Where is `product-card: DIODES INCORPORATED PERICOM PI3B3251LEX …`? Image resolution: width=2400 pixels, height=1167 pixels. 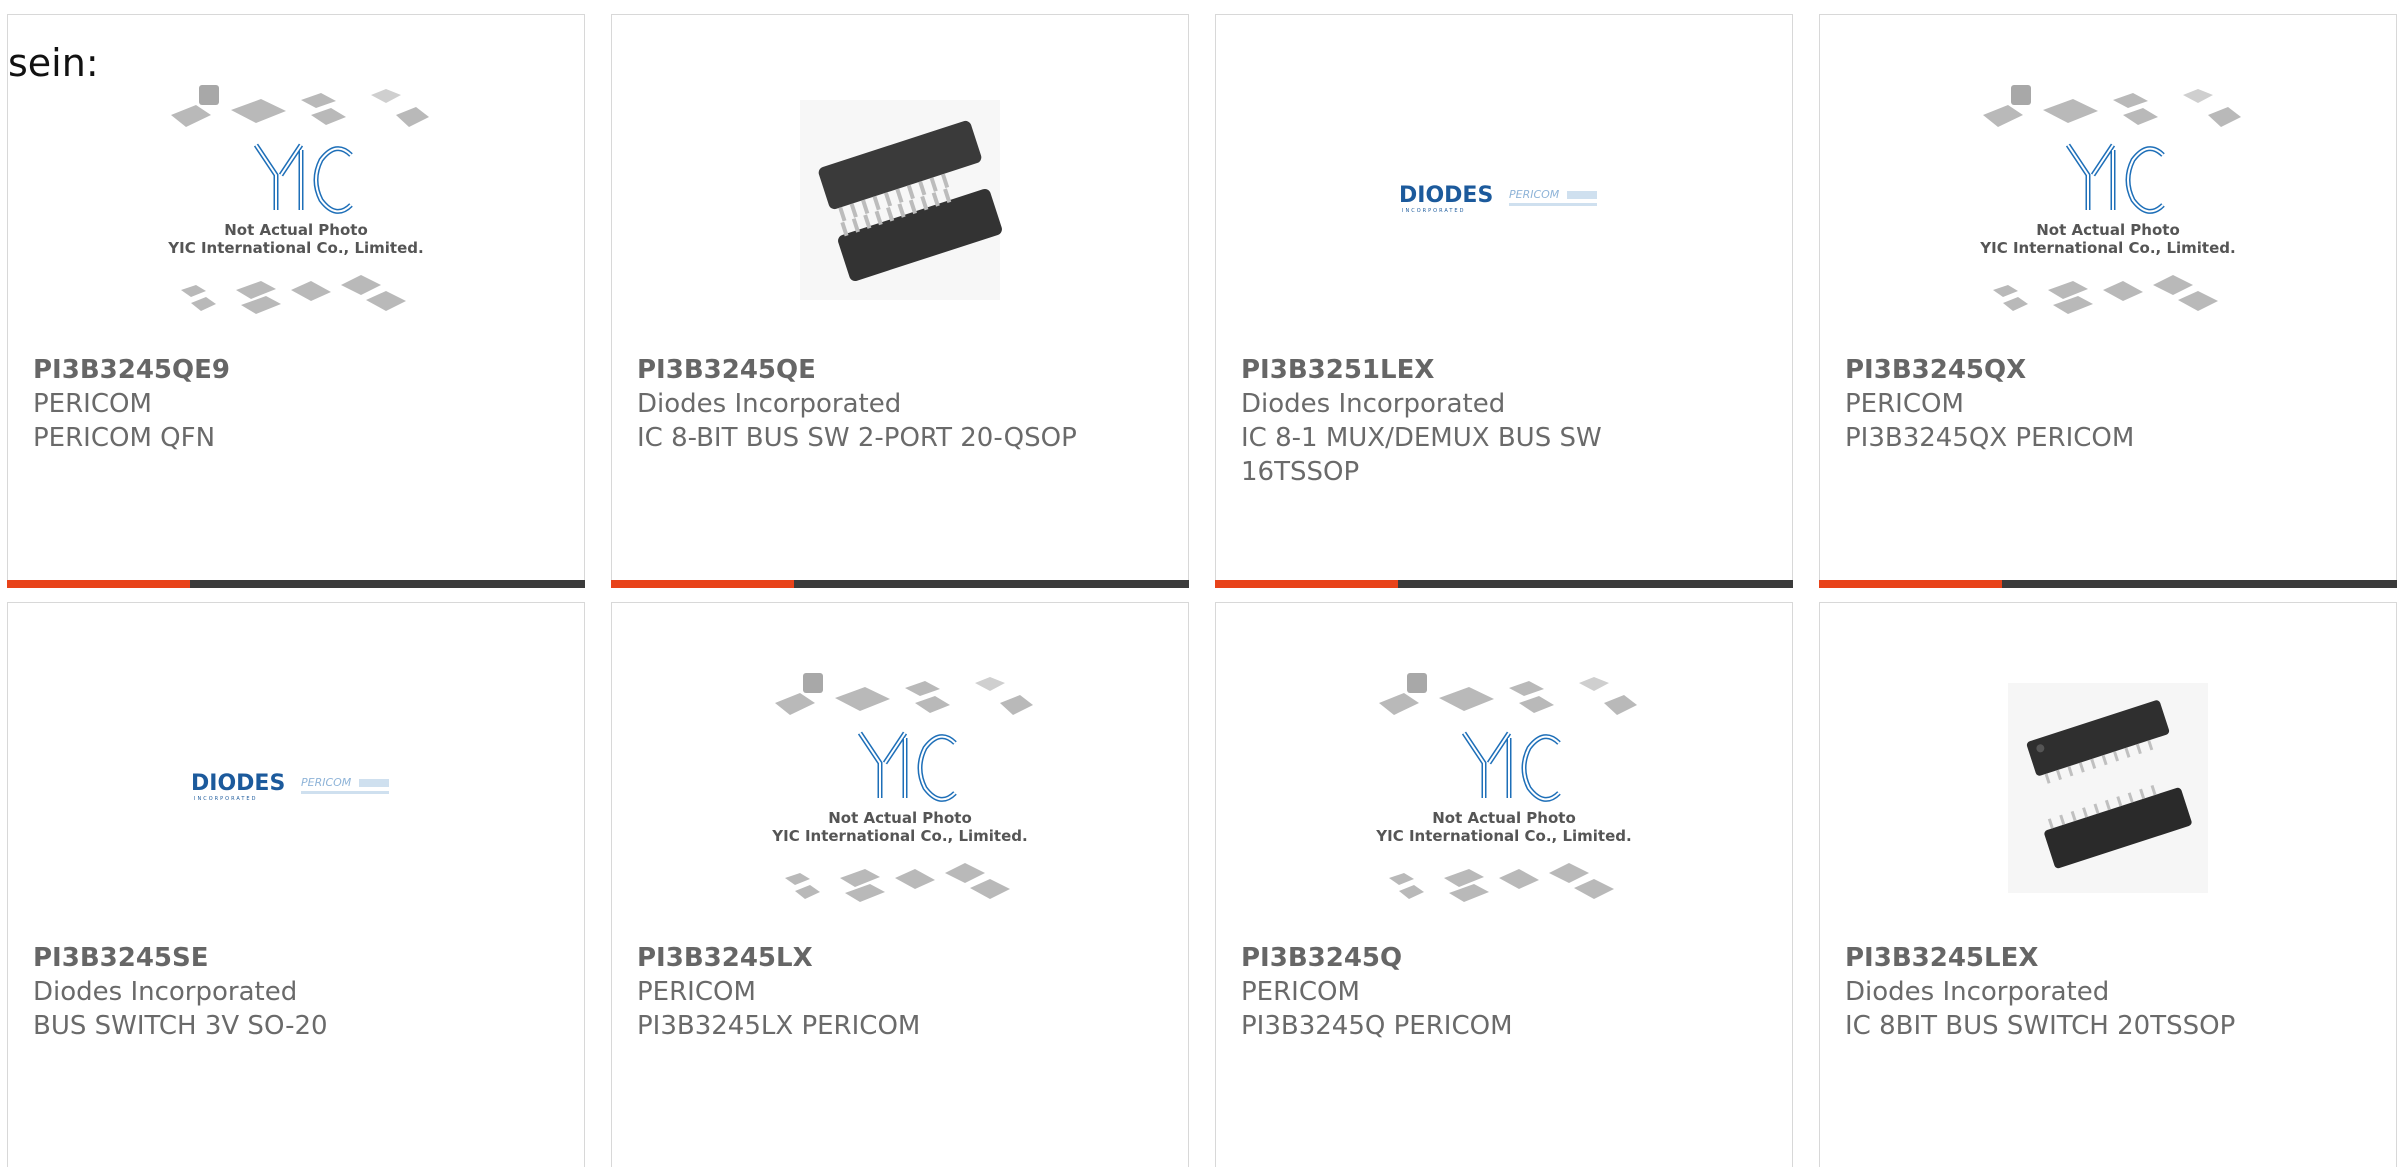 product-card: DIODES INCORPORATED PERICOM PI3B3251LEX … is located at coordinates (1504, 301).